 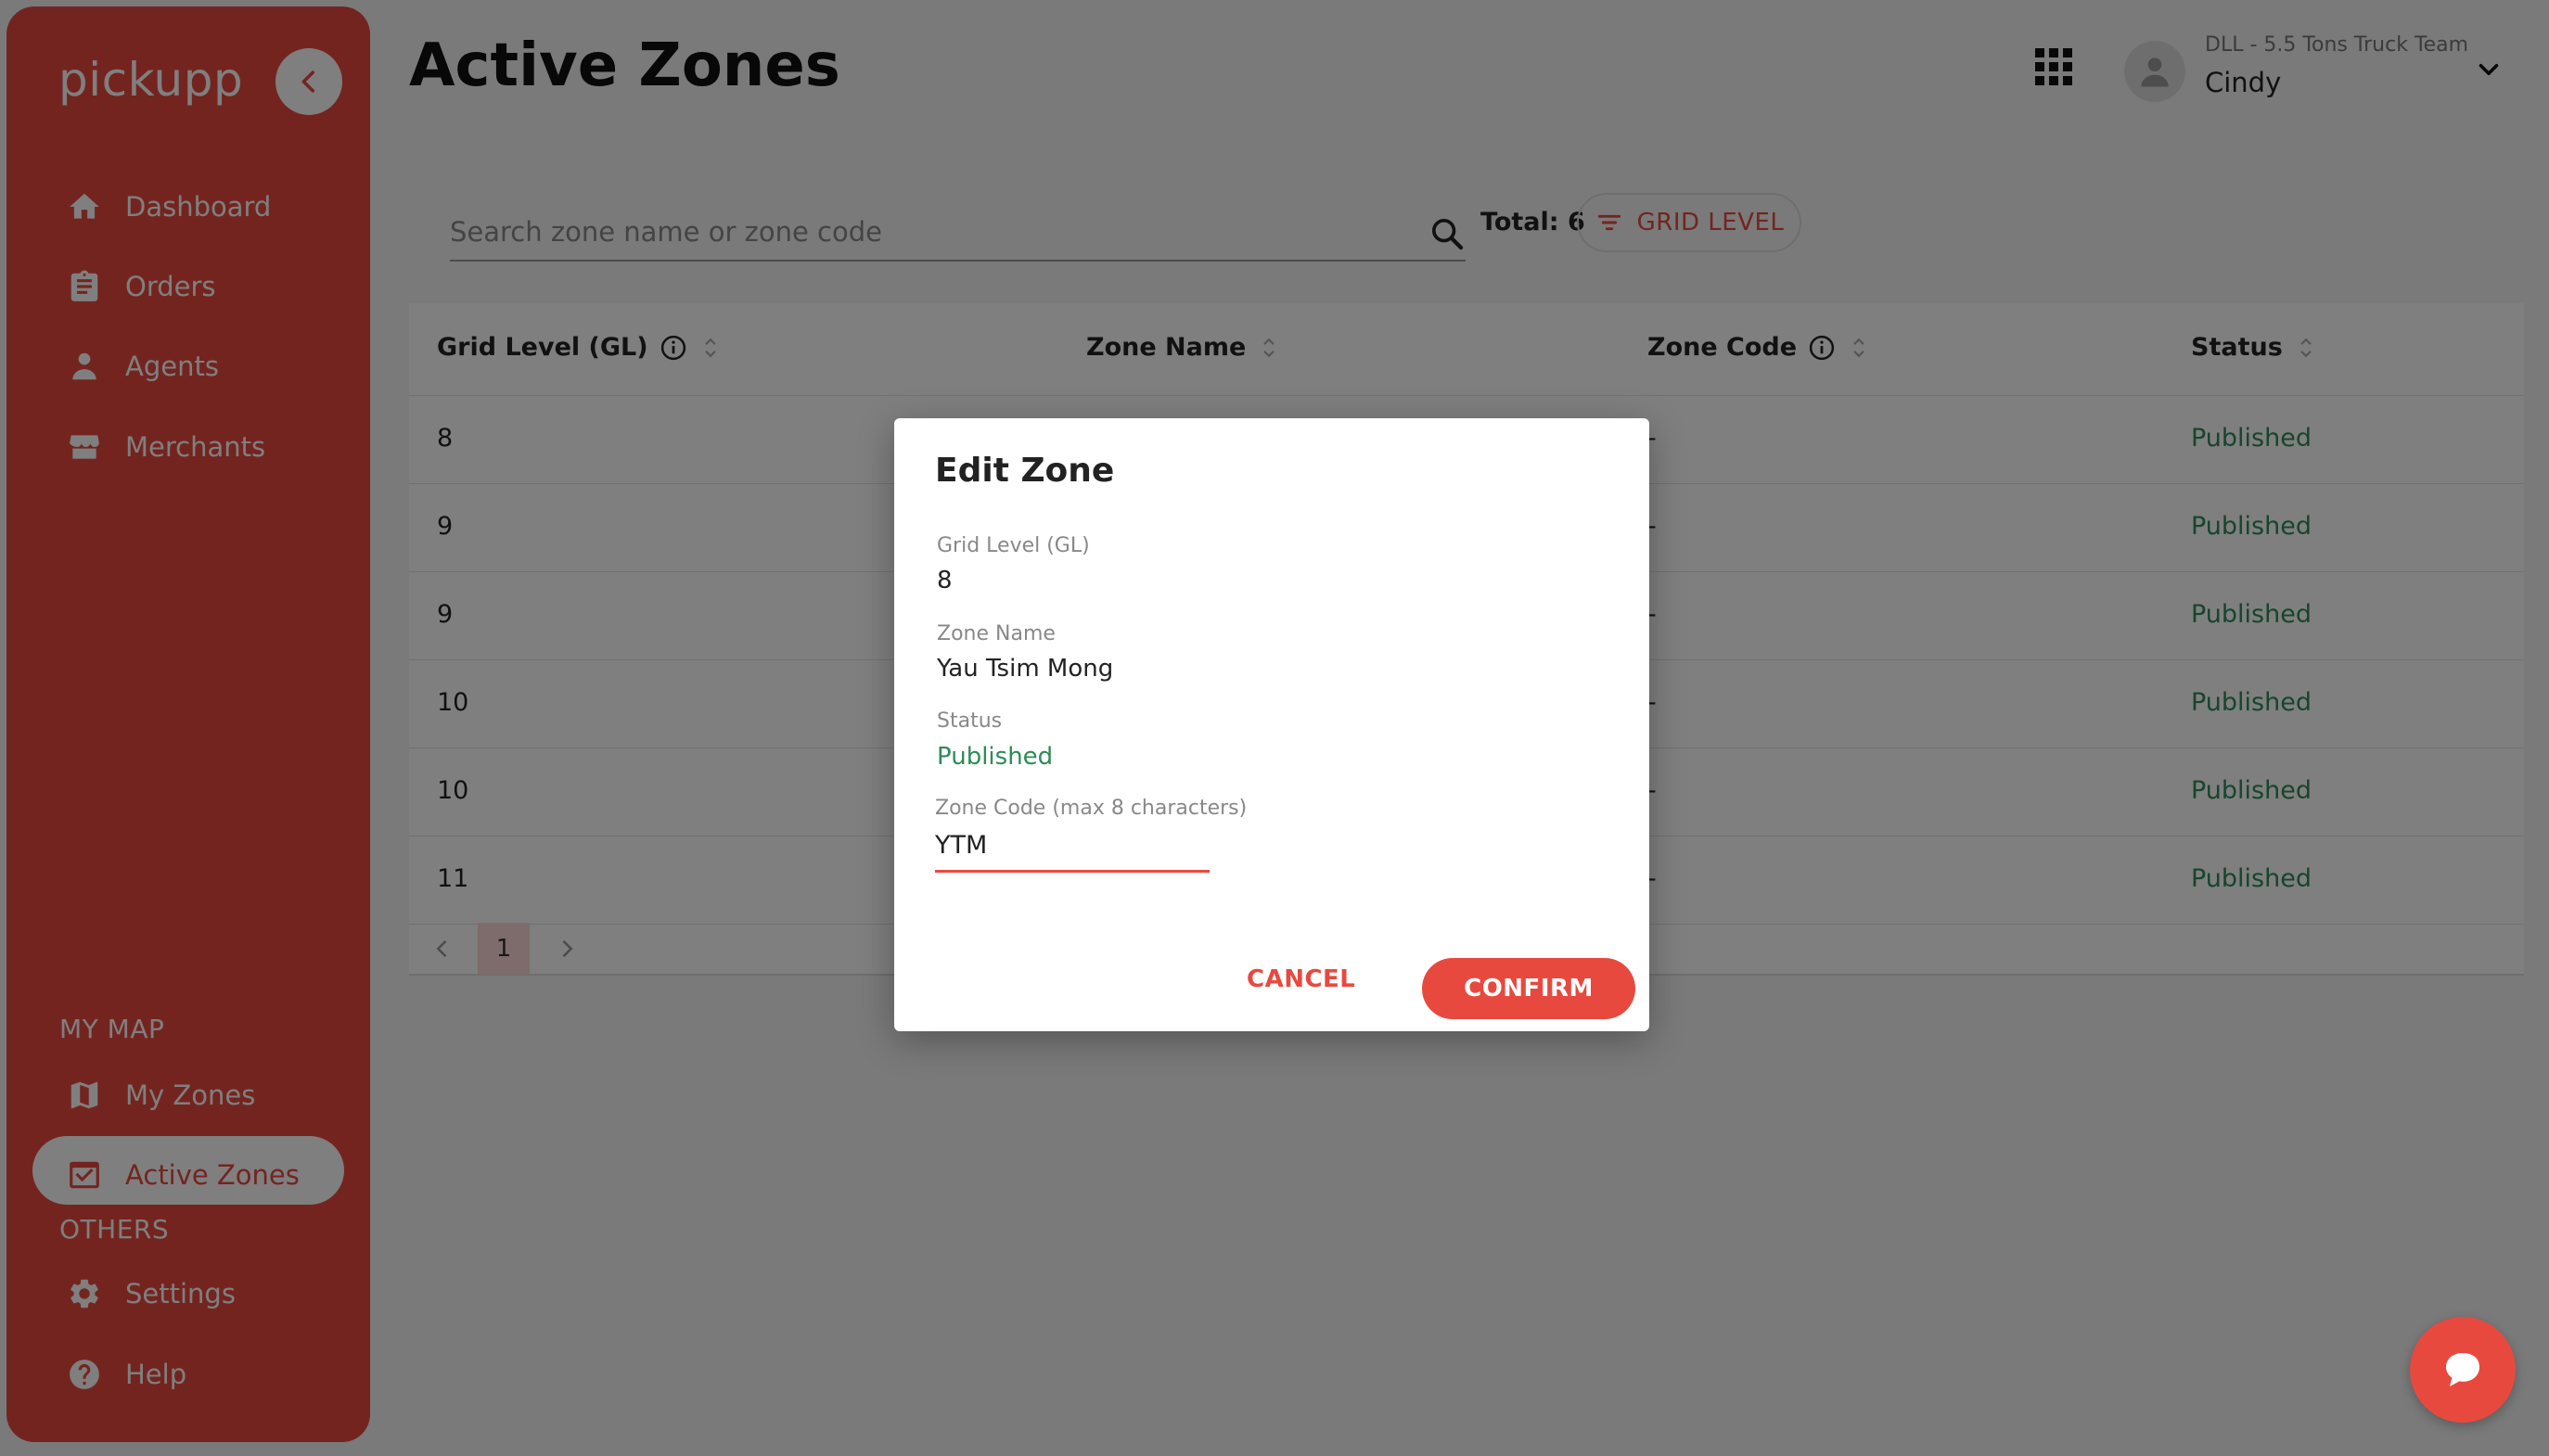 I want to click on zone-code-label: Zone Code (max 8 characters), so click(x=1091, y=808).